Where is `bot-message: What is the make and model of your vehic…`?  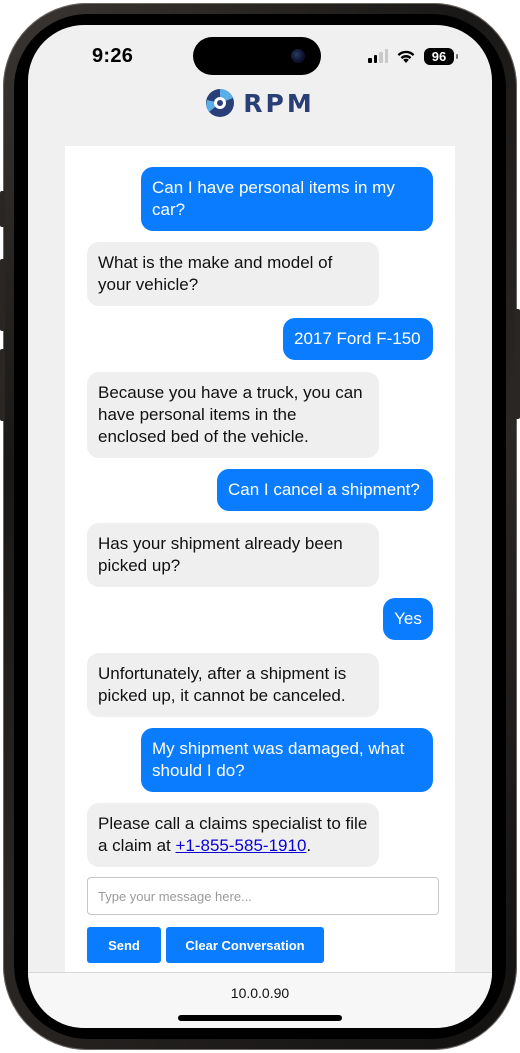 bot-message: What is the make and model of your vehic… is located at coordinates (233, 274).